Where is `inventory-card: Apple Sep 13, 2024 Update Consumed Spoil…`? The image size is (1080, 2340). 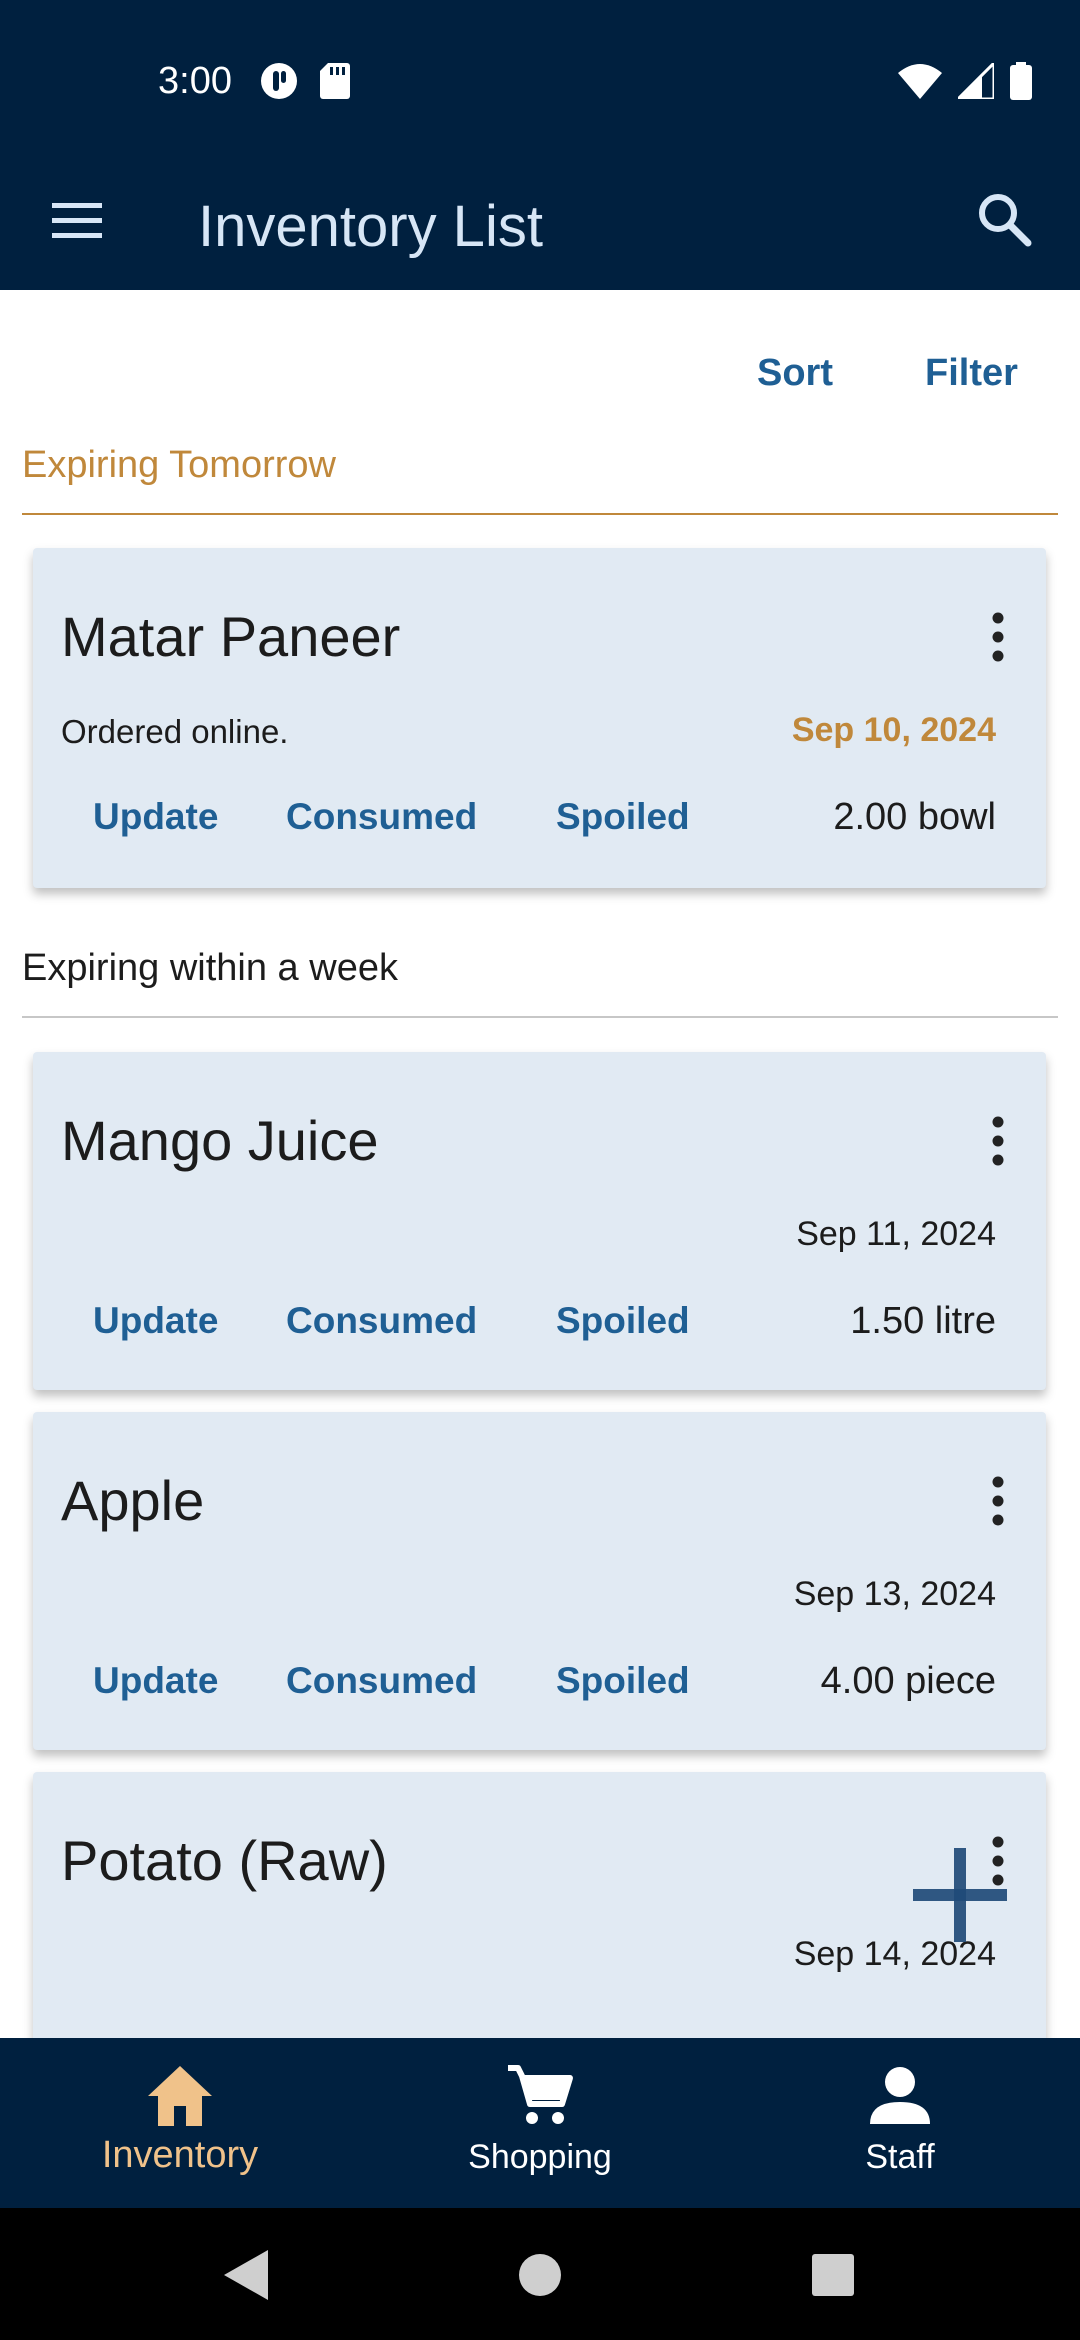
inventory-card: Apple Sep 13, 2024 Update Consumed Spoil… is located at coordinates (539, 1581).